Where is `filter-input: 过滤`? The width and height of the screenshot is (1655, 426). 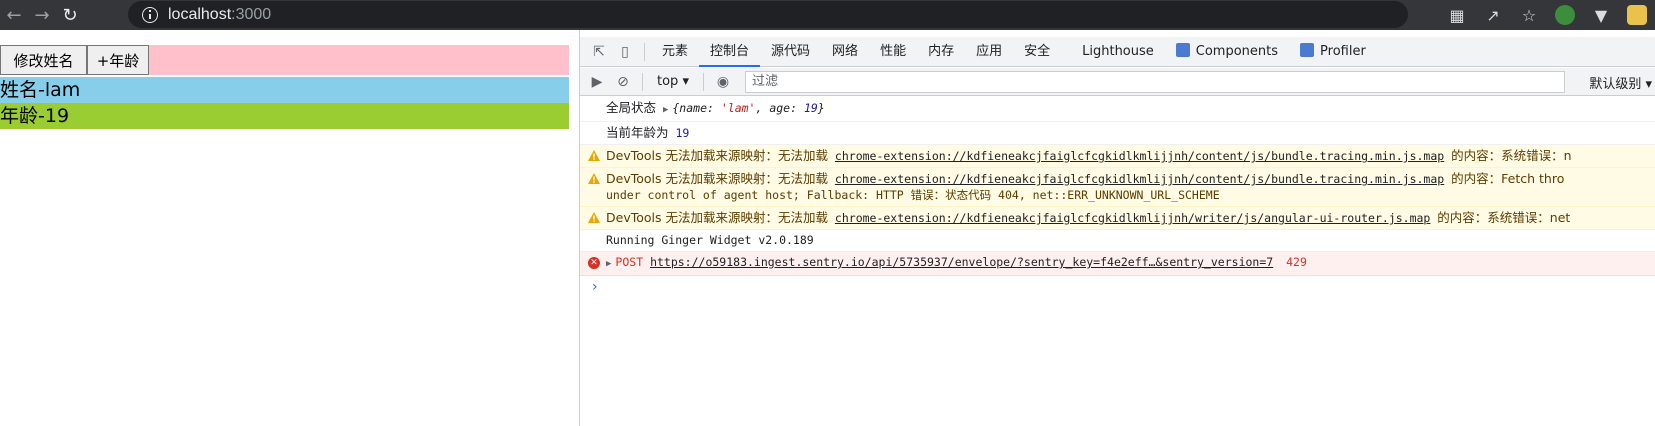 filter-input: 过滤 is located at coordinates (1155, 82).